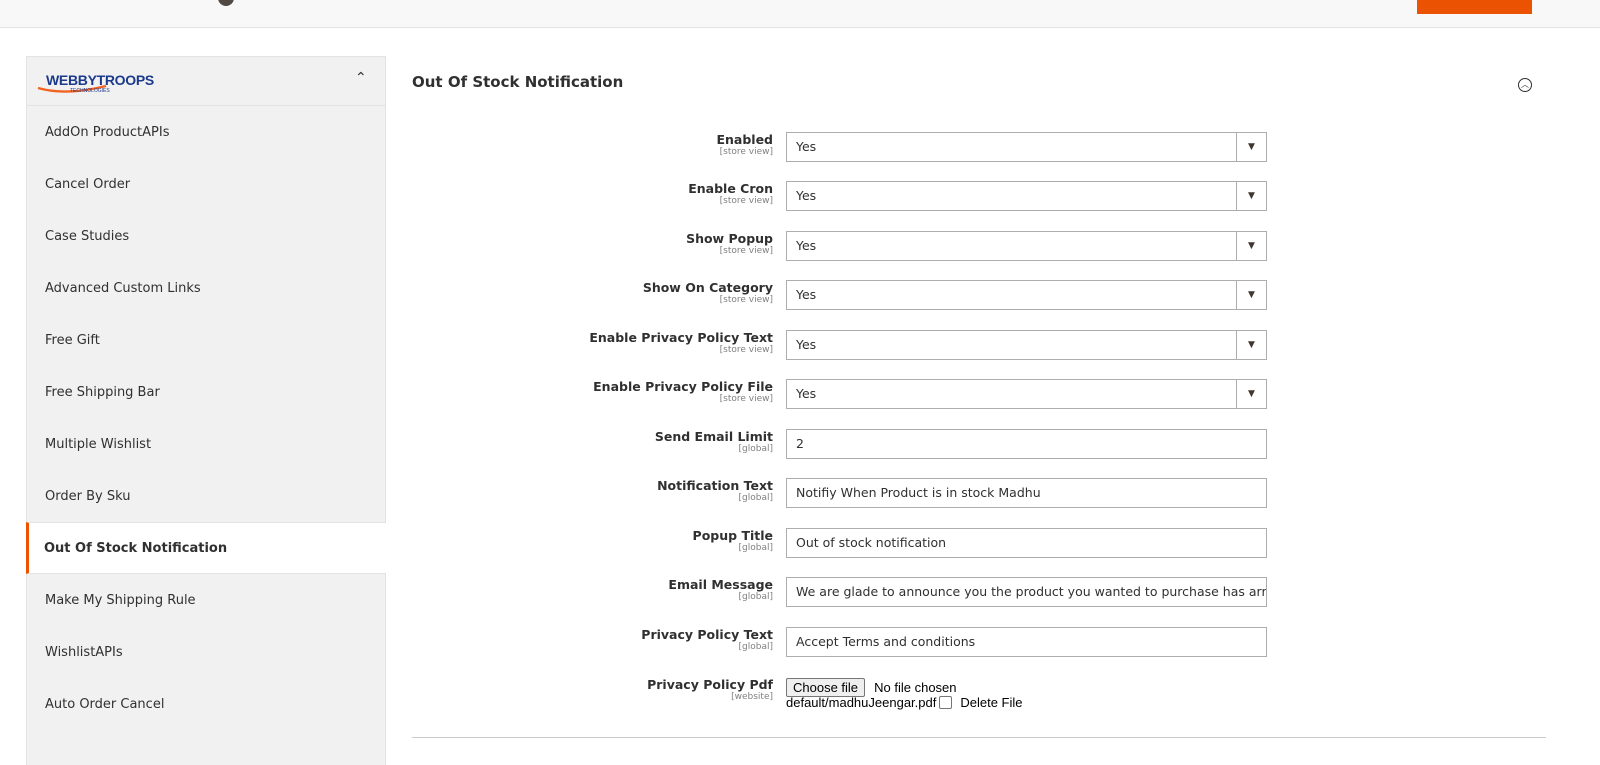 Image resolution: width=1600 pixels, height=765 pixels. I want to click on current-file-line: default/madhuJeengar.pdf Delete File, so click(904, 702).